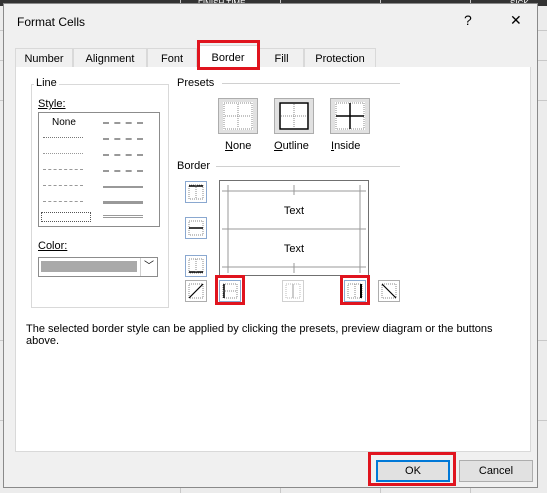 The image size is (547, 493). I want to click on line-style-double, so click(123, 216).